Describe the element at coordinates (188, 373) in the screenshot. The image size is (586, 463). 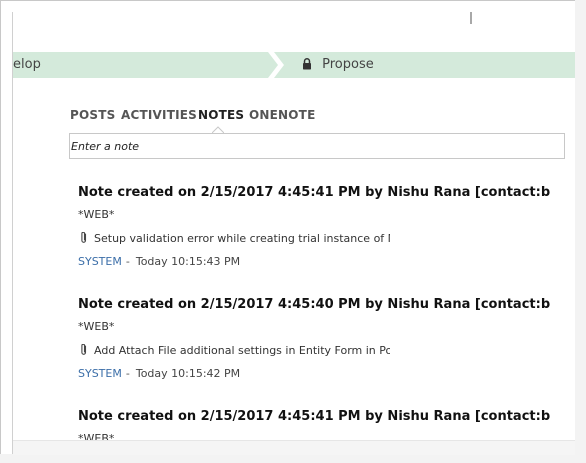
I see `note-timestamp: Today 10:15:42 PM` at that location.